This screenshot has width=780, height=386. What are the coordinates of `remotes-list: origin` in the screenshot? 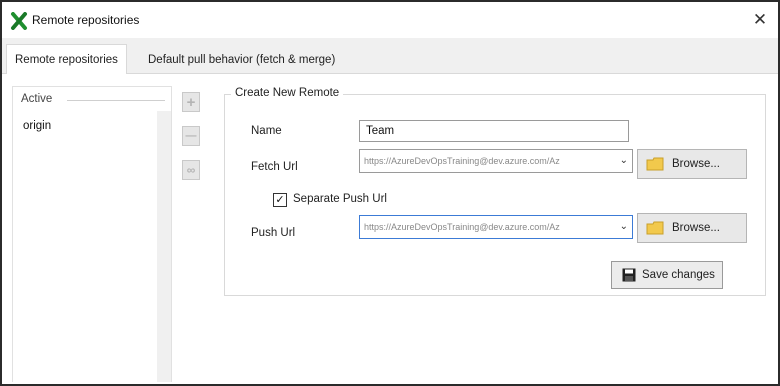 It's located at (96, 126).